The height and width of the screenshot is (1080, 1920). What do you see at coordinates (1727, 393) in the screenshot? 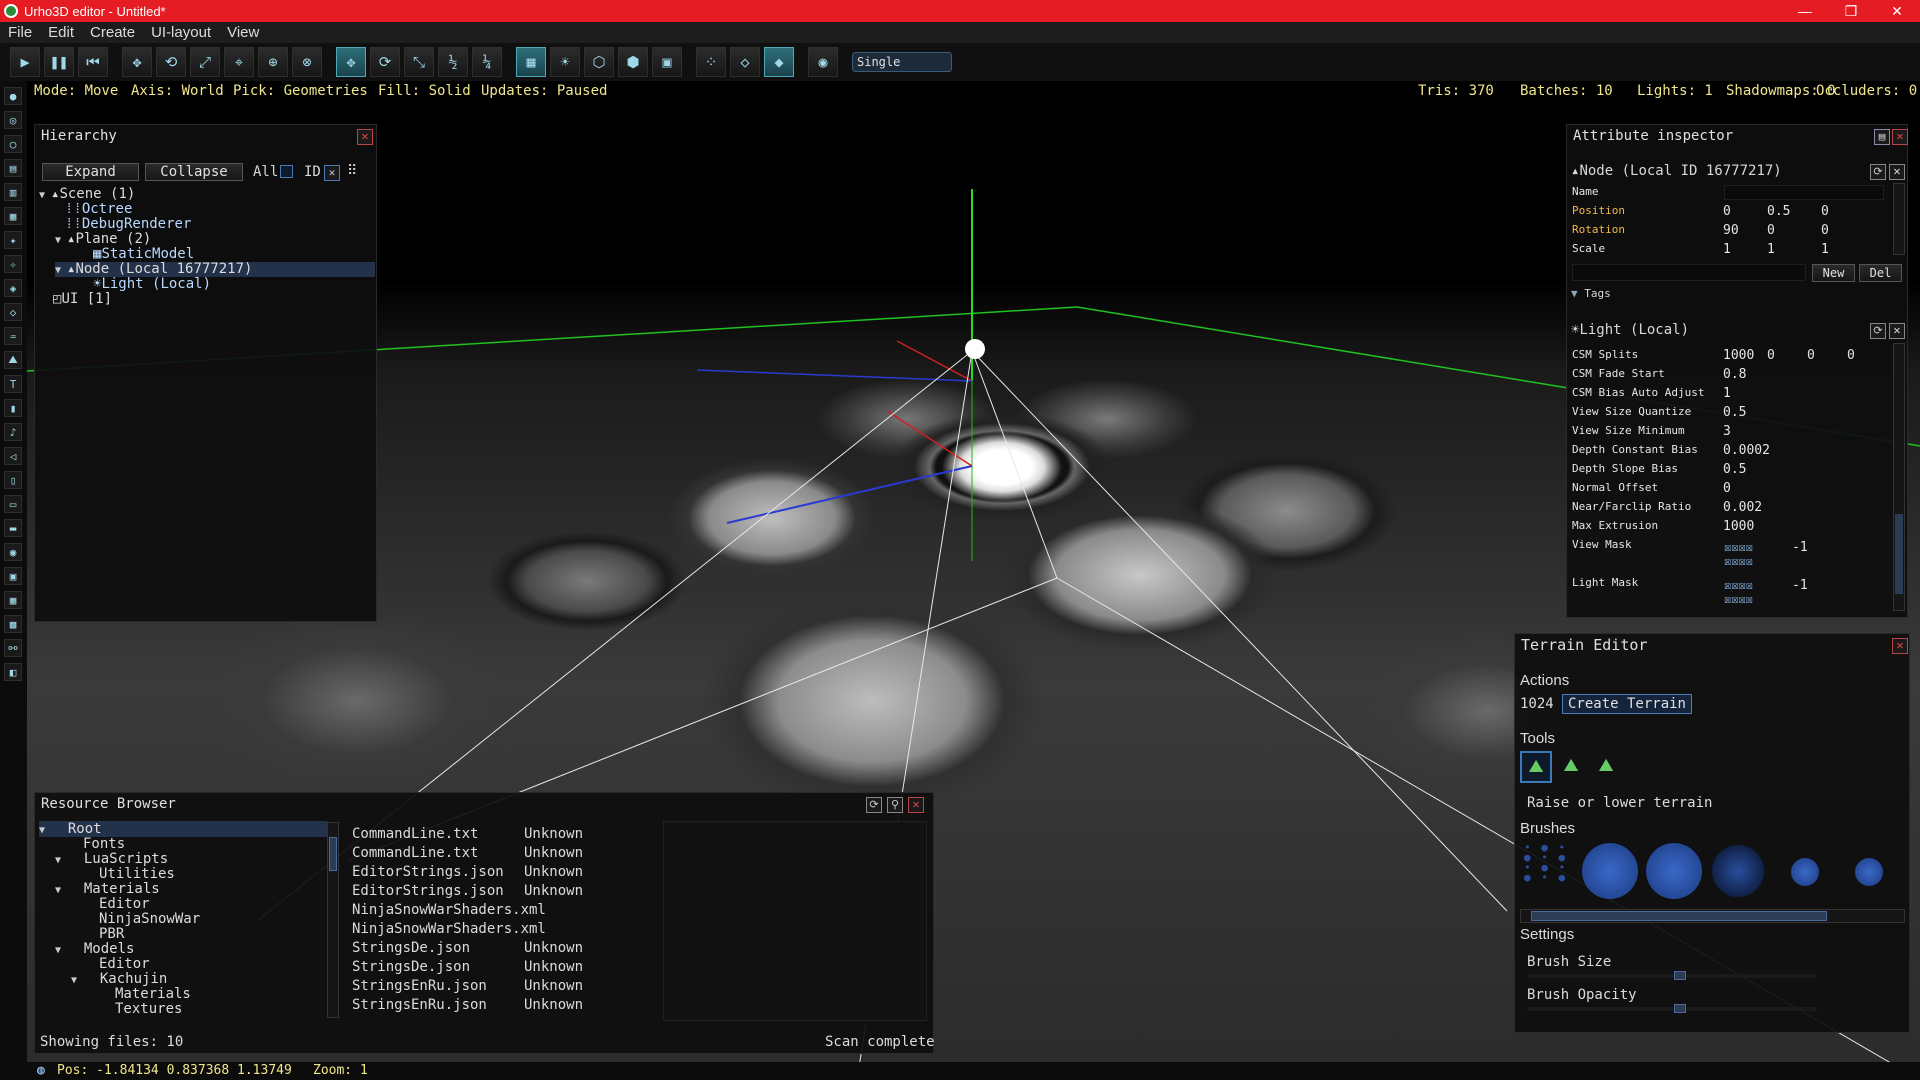
I see `attr-value: 1` at bounding box center [1727, 393].